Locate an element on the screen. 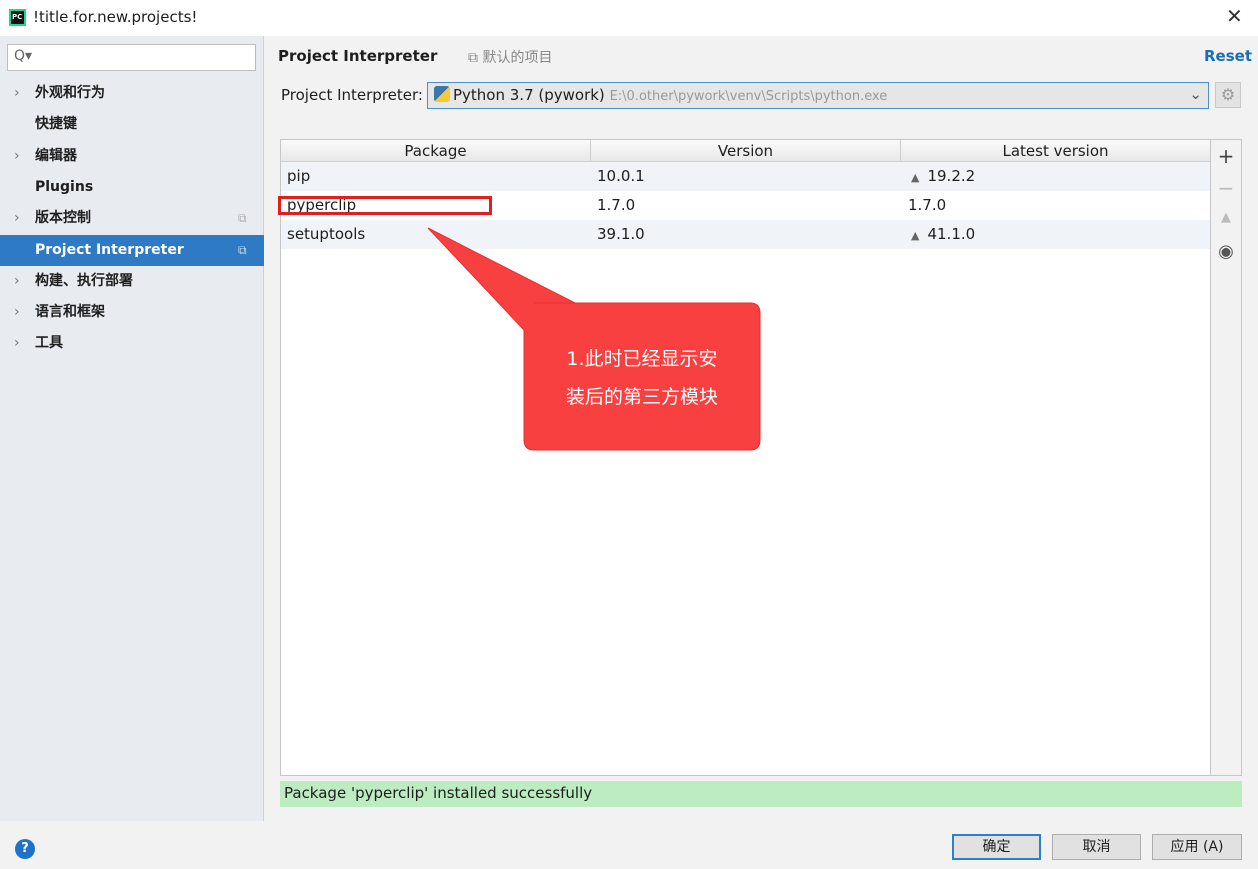 The image size is (1258, 869). ok-button: 确定 is located at coordinates (996, 847).